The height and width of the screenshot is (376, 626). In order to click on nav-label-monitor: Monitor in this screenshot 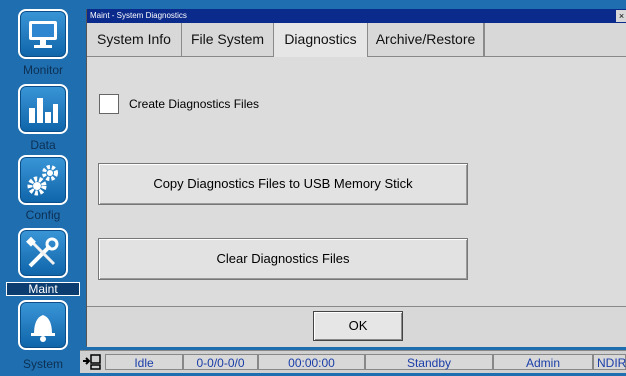, I will do `click(42, 70)`.